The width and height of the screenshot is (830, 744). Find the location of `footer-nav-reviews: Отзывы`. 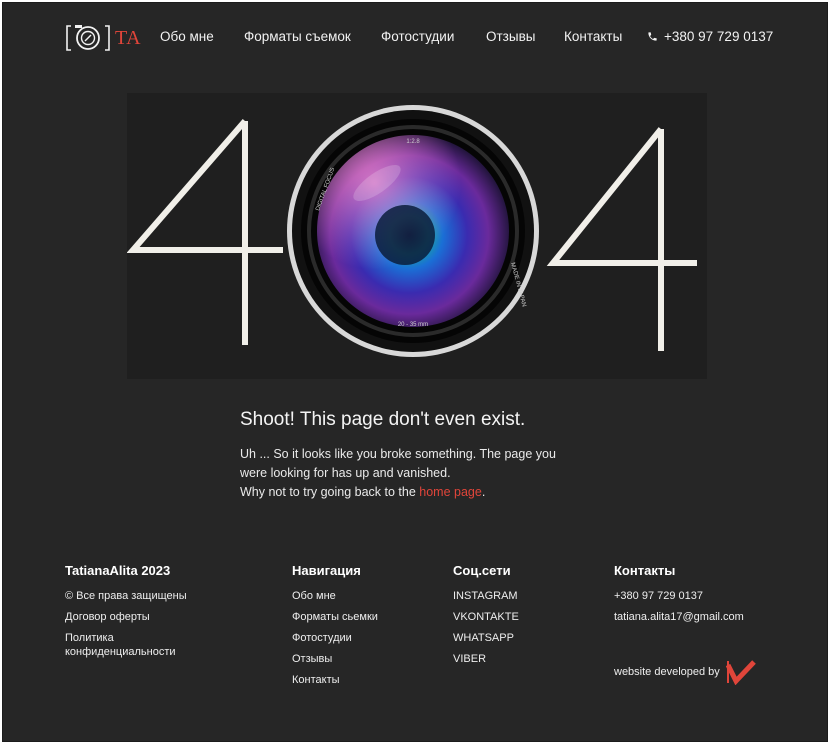

footer-nav-reviews: Отзывы is located at coordinates (312, 659).